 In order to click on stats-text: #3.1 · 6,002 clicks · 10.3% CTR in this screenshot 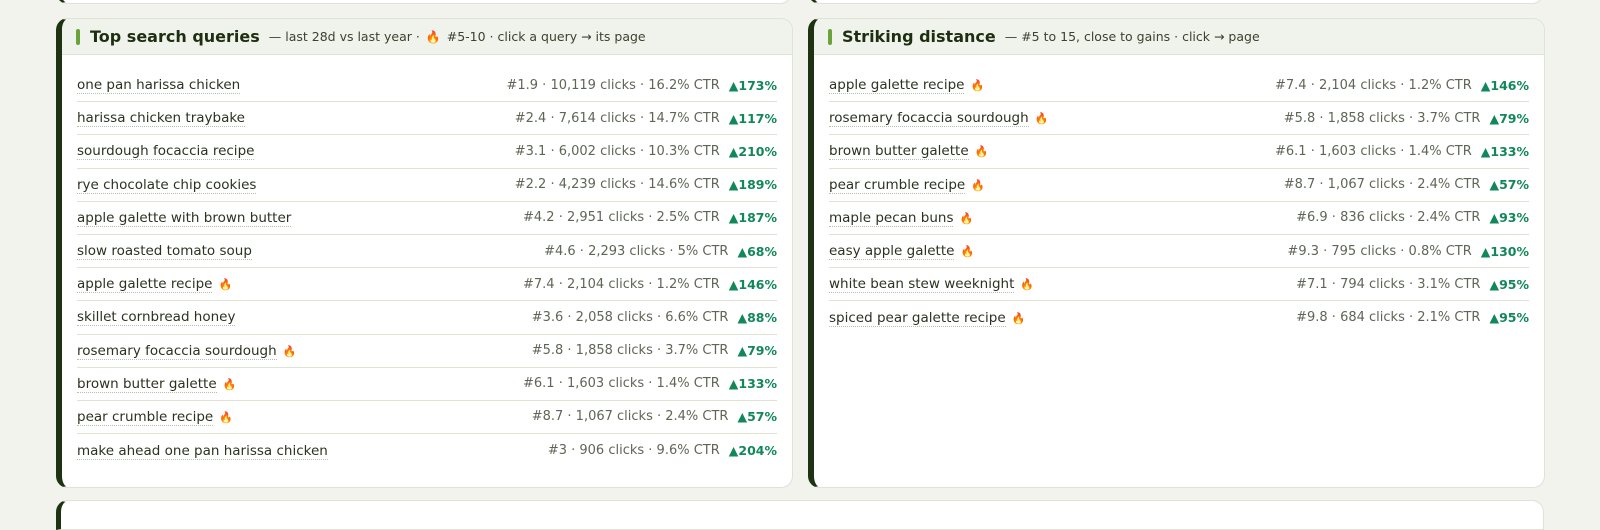, I will do `click(617, 151)`.